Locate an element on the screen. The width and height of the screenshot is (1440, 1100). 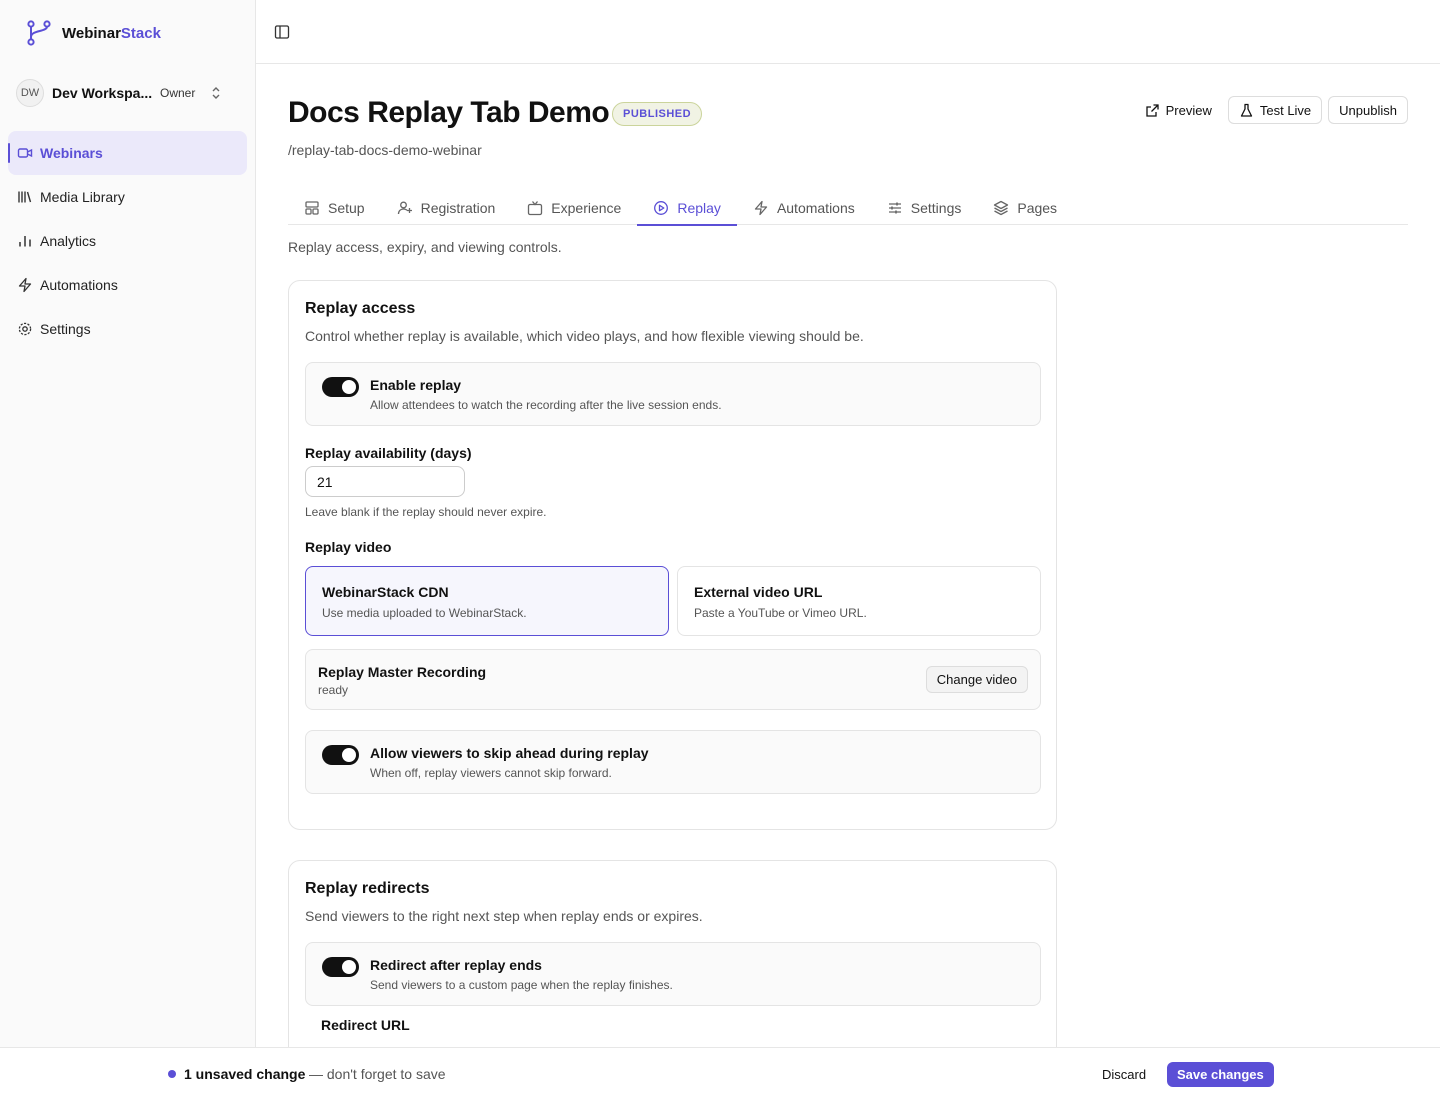
webinar-slug: /replay-tab-docs-demo-webinar is located at coordinates (385, 150).